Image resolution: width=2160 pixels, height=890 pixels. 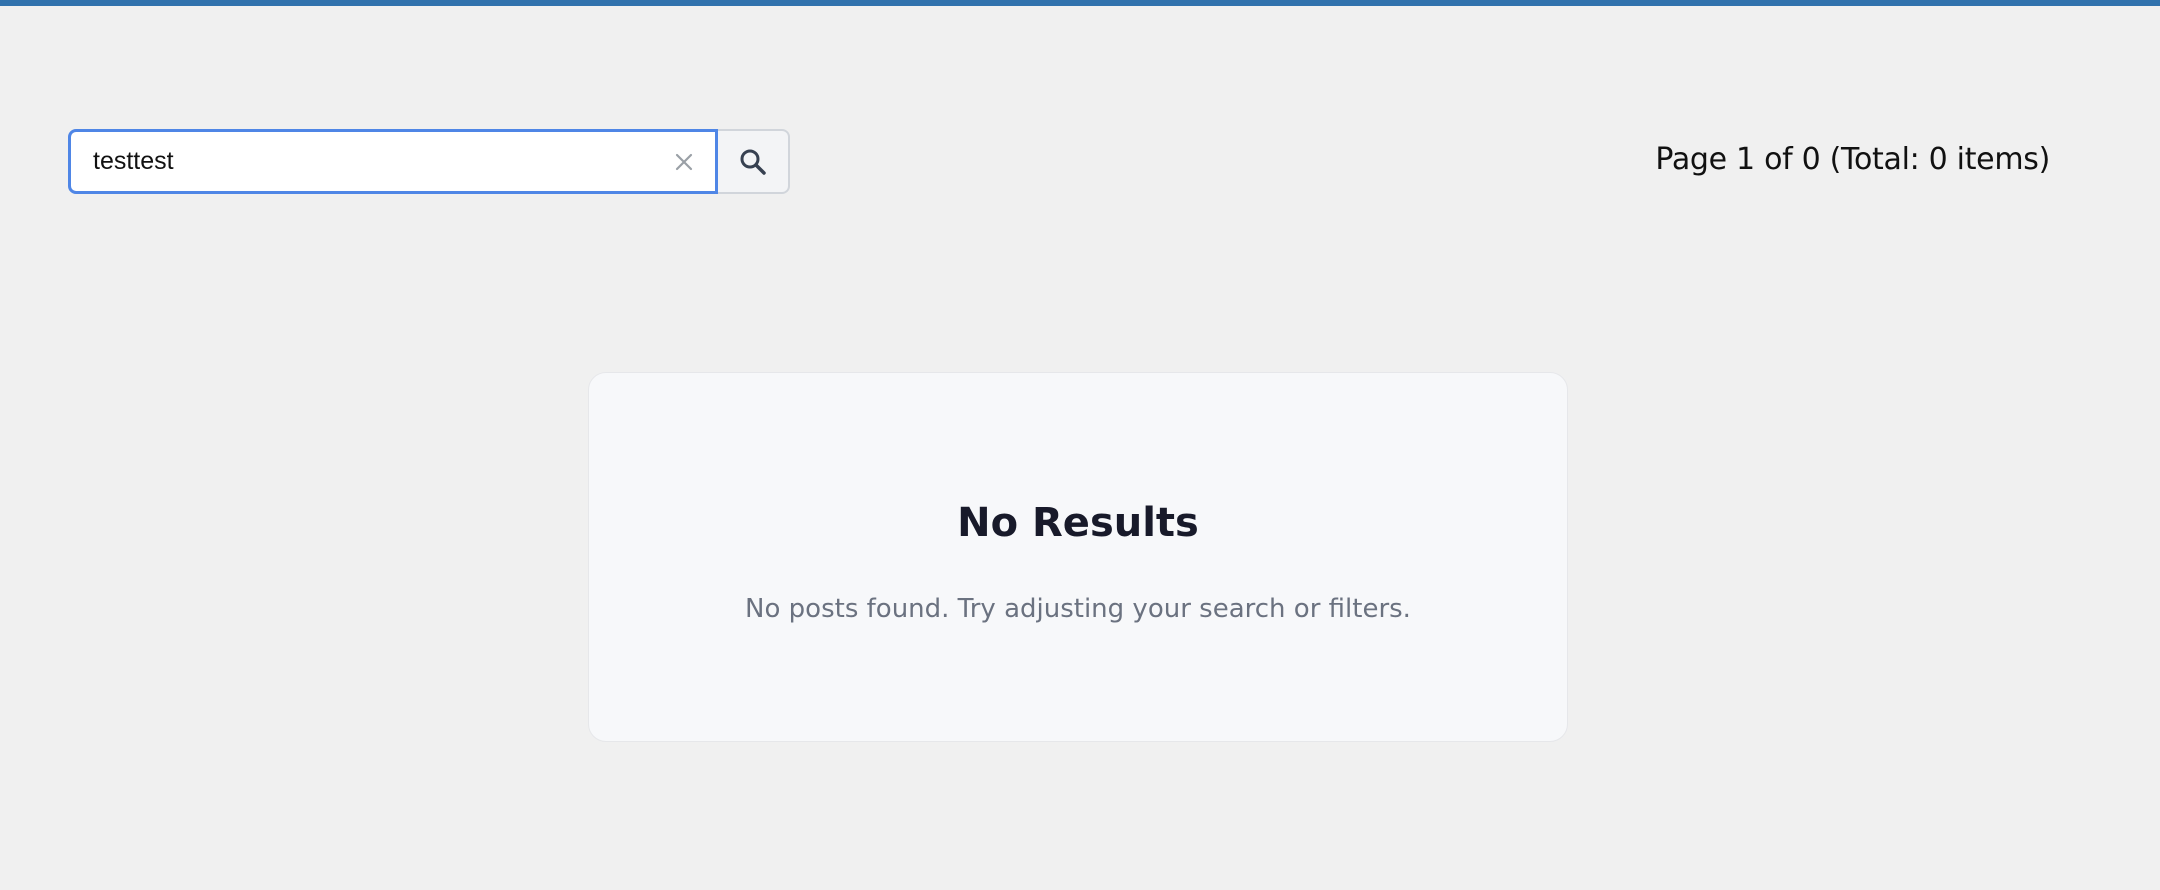 I want to click on search-input, so click(x=351, y=161).